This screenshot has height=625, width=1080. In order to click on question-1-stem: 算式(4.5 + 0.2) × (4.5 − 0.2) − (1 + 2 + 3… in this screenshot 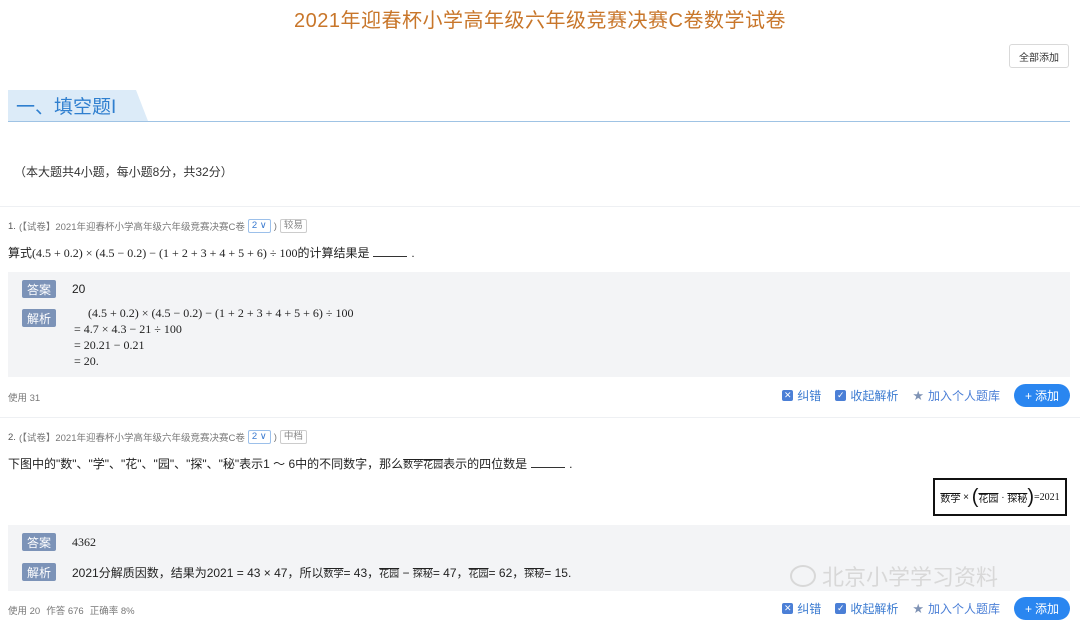, I will do `click(211, 252)`.